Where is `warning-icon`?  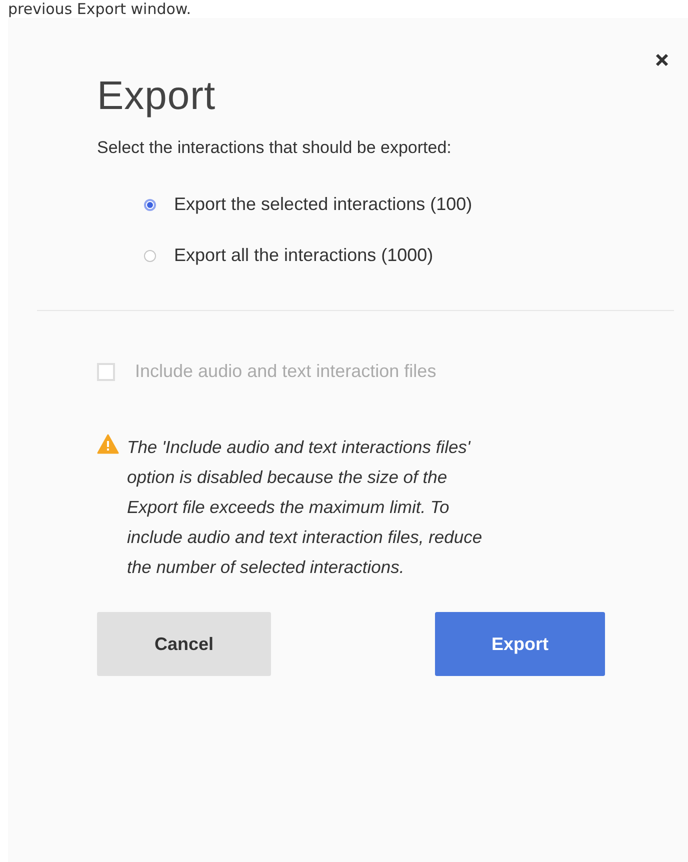 warning-icon is located at coordinates (108, 444).